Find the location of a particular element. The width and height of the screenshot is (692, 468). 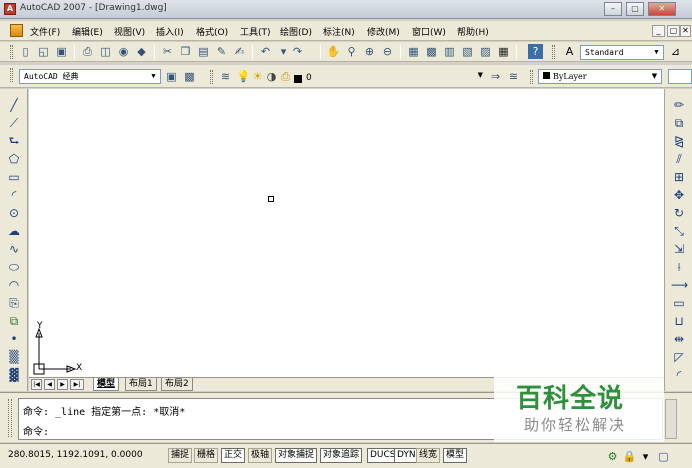

maximize-button: ▢ is located at coordinates (635, 9).